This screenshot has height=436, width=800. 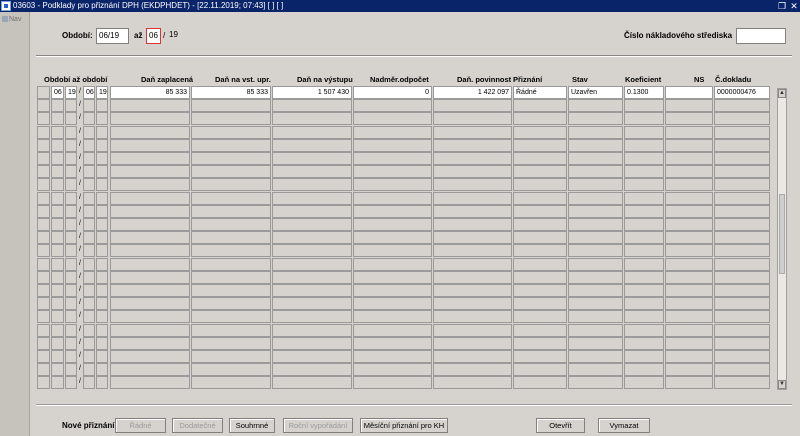 I want to click on cell-declaration: Řádné, so click(x=540, y=92).